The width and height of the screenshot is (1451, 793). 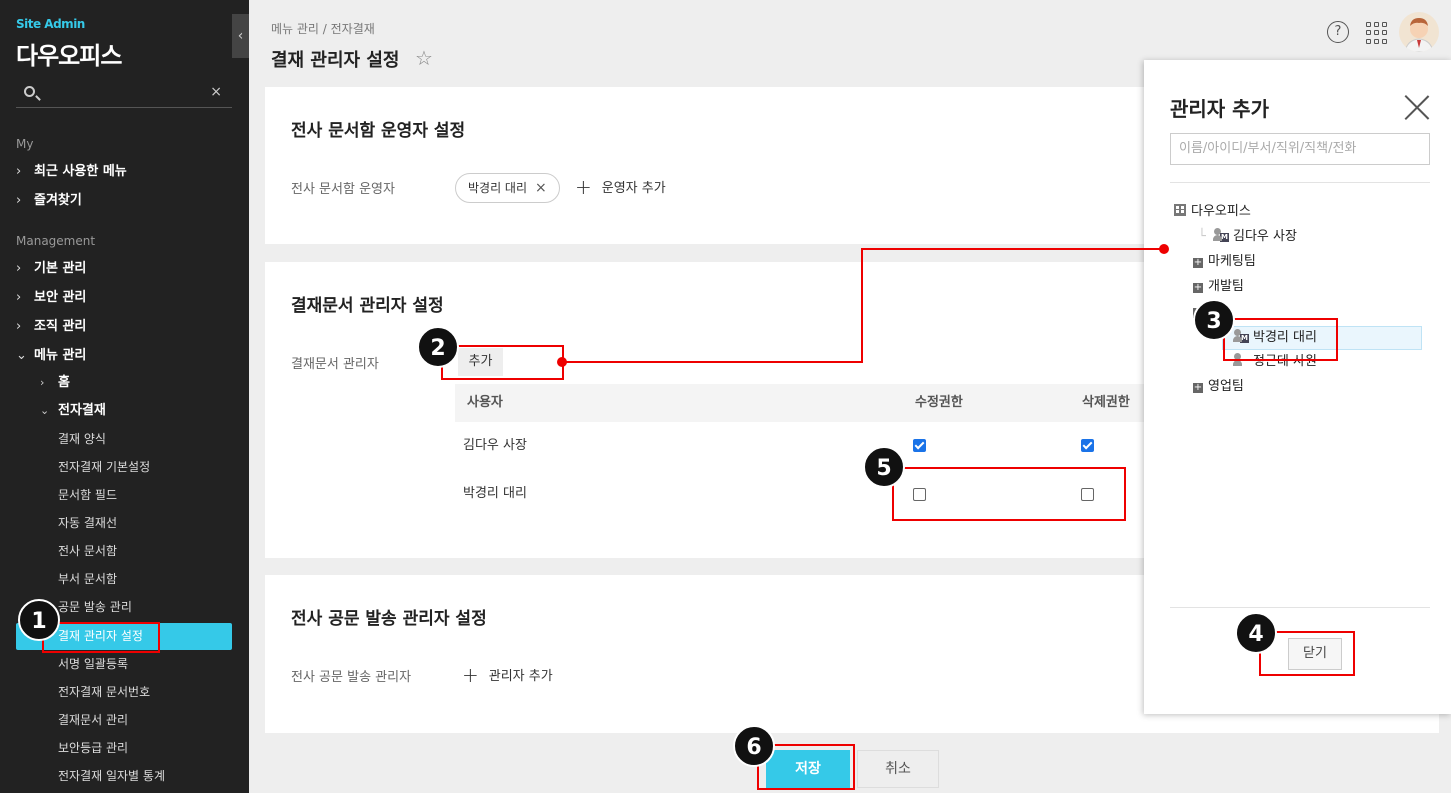 I want to click on star-icon: ☆, so click(x=424, y=58).